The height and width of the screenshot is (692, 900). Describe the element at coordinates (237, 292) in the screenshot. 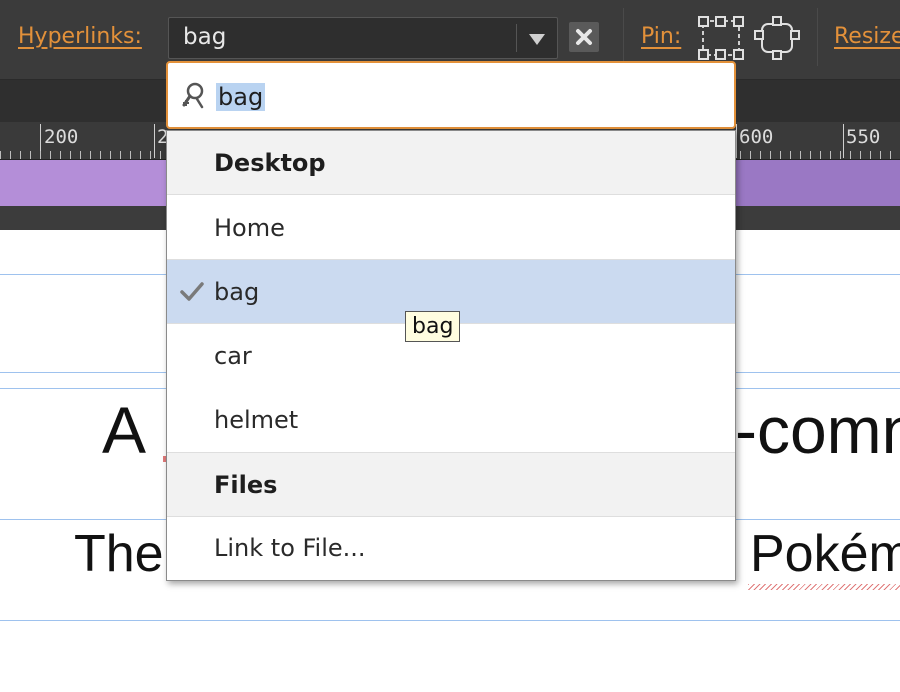

I see `menu-item-label: bag` at that location.